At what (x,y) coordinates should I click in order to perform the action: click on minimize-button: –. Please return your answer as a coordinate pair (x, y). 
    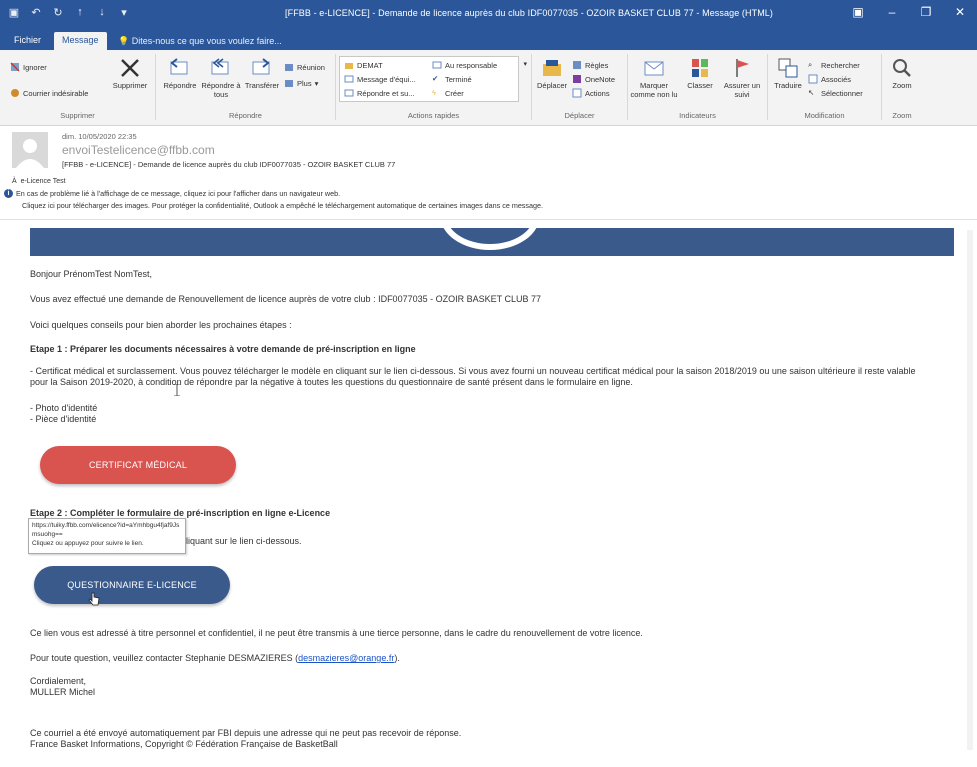
    Looking at the image, I should click on (892, 12).